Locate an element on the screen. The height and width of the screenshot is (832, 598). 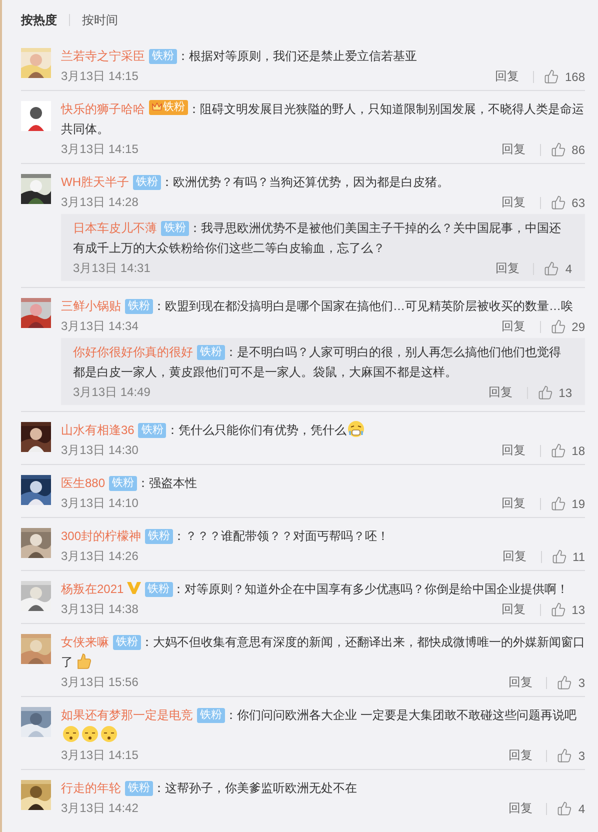
user-name-link: 300封的柠檬神 is located at coordinates (101, 536).